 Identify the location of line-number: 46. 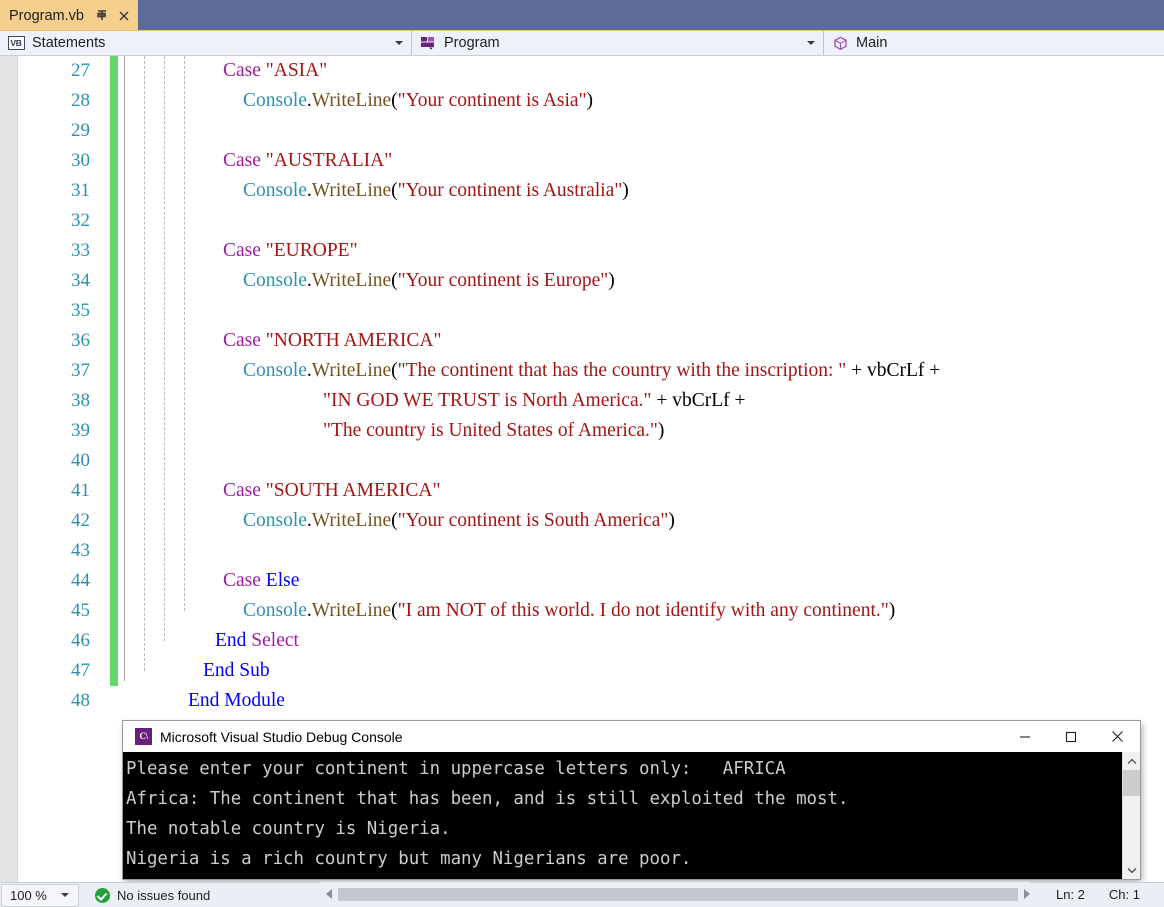
(80, 640).